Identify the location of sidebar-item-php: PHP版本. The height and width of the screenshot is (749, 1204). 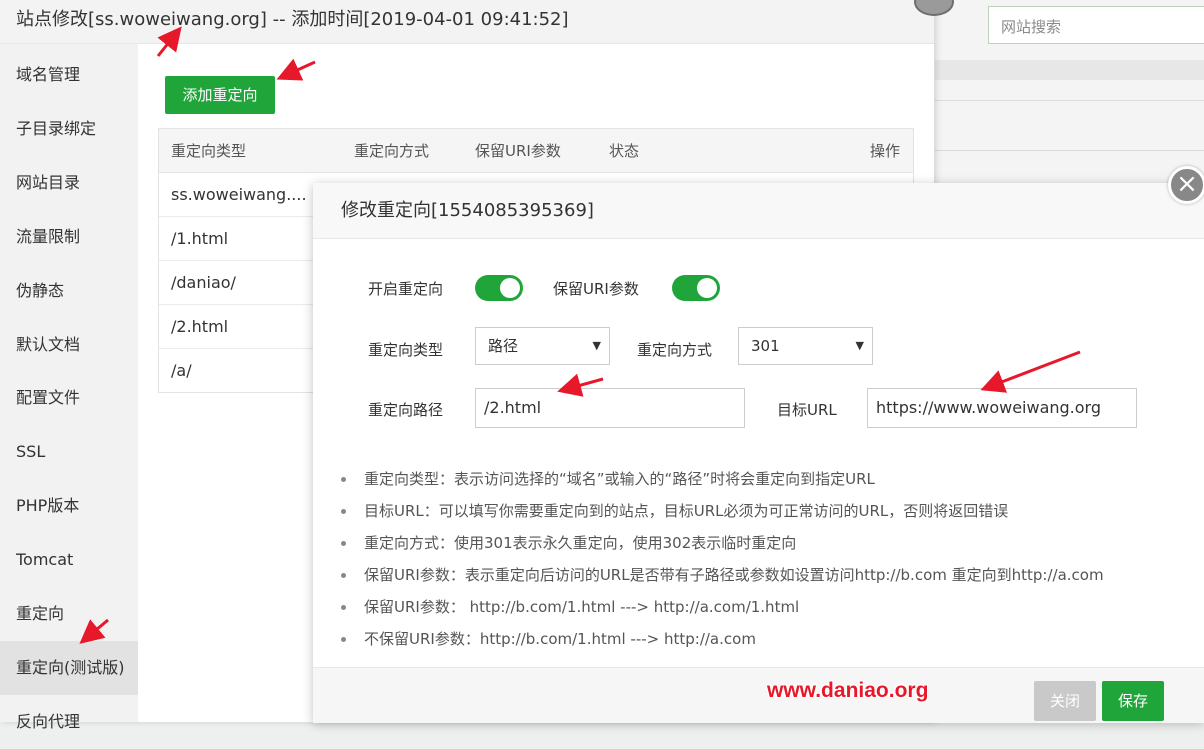
(69, 506).